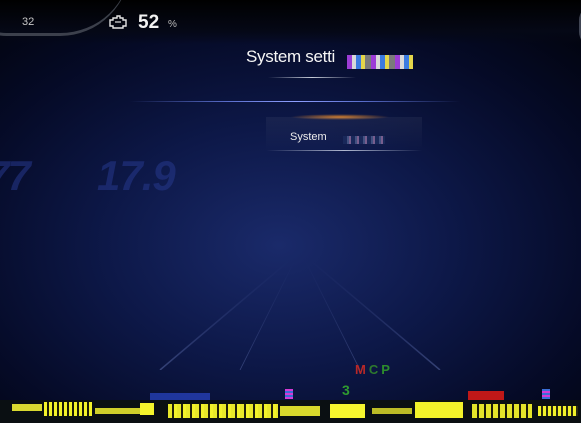 Image resolution: width=581 pixels, height=423 pixels. I want to click on title-glitch-artifact, so click(380, 62).